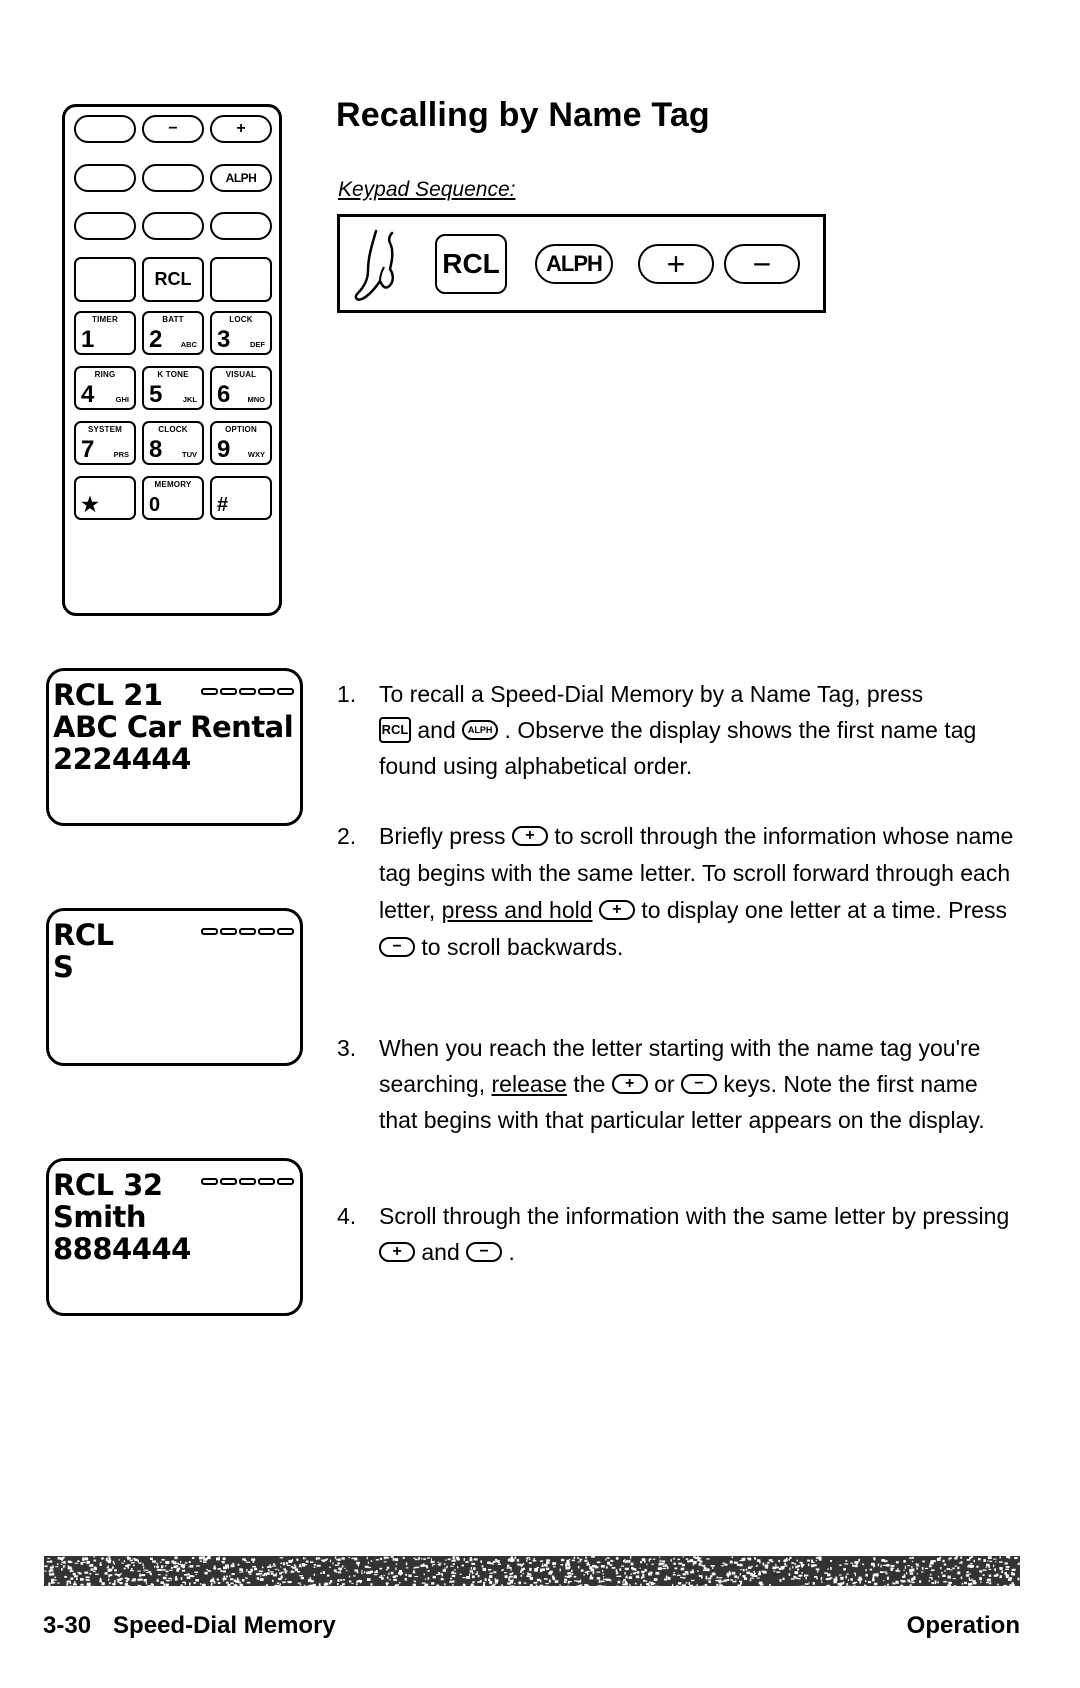  What do you see at coordinates (445, 836) in the screenshot?
I see `text: Briefly press` at bounding box center [445, 836].